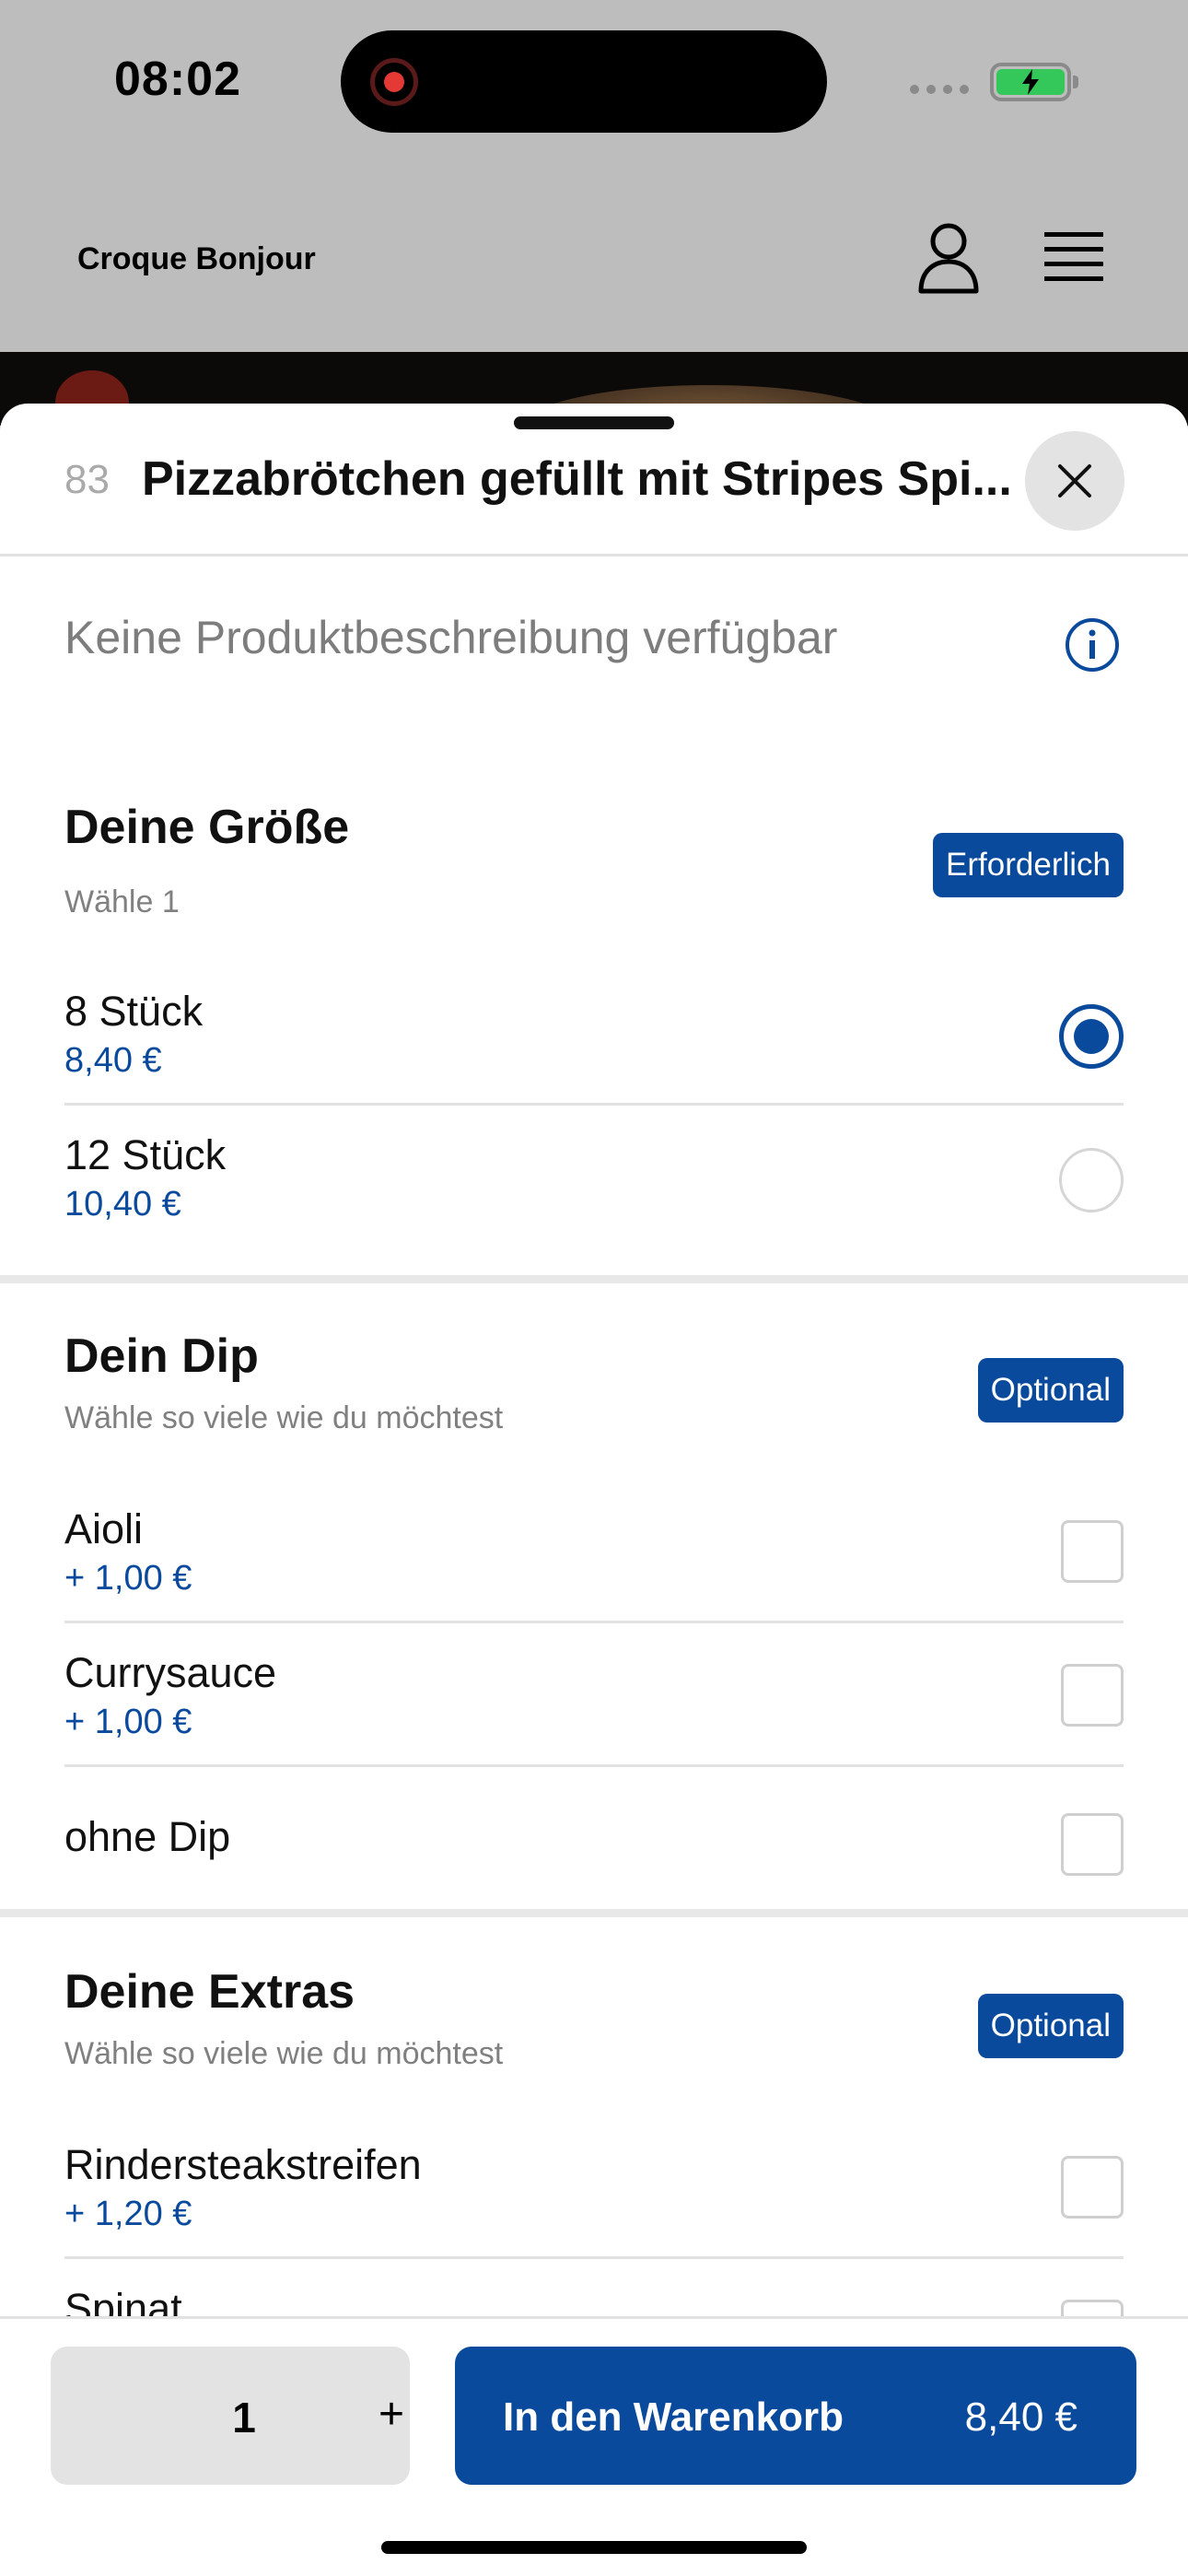 This screenshot has width=1188, height=2576. Describe the element at coordinates (594, 259) in the screenshot. I see `app-header: Croque Bonjour` at that location.